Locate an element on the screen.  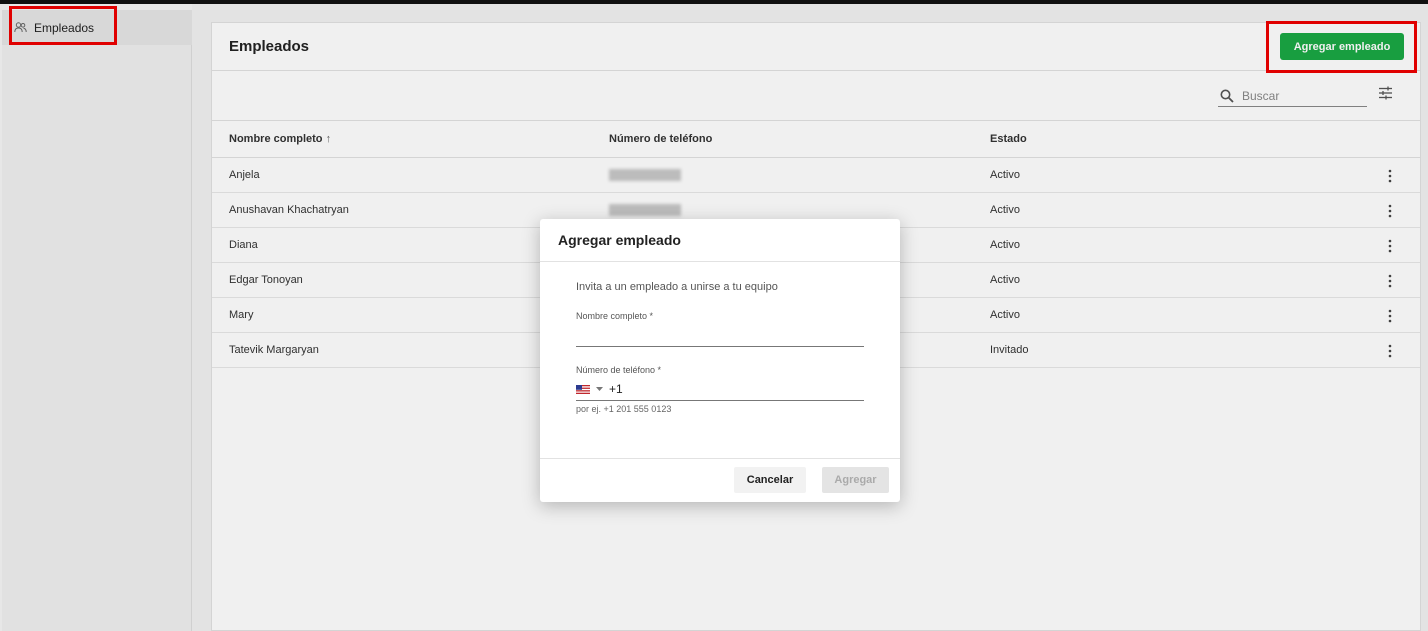
phone-label: Número de teléfono * is located at coordinates (619, 370).